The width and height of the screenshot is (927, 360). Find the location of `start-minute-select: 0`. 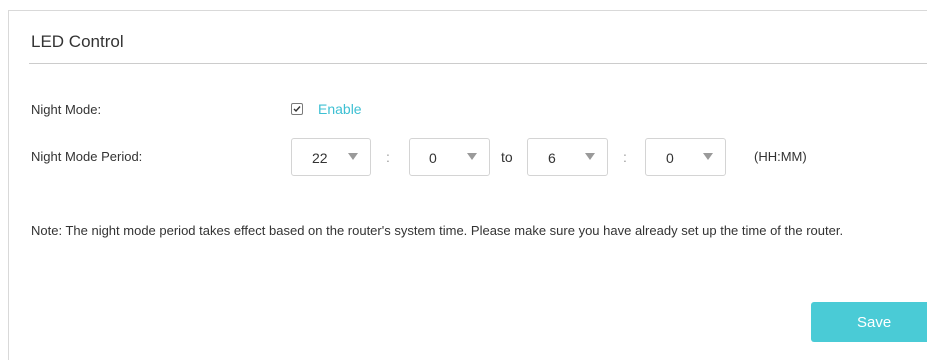

start-minute-select: 0 is located at coordinates (449, 157).